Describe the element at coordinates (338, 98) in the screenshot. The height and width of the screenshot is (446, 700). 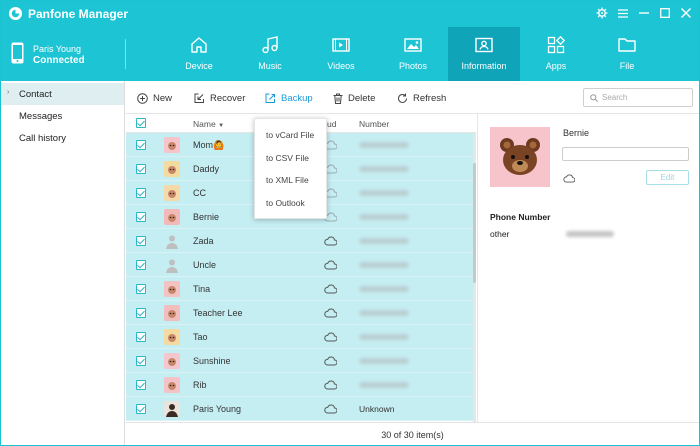
I see `trash-icon` at that location.